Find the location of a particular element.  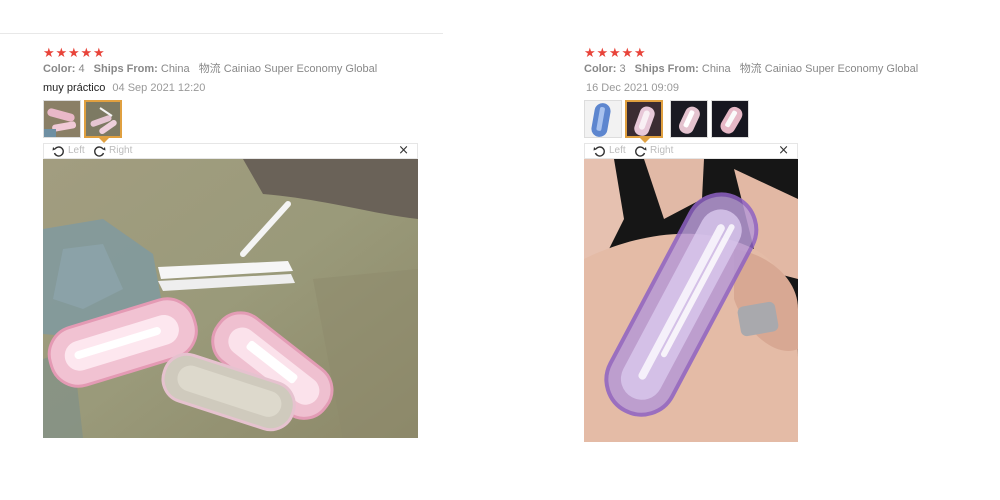

review-photo is located at coordinates (691, 300).